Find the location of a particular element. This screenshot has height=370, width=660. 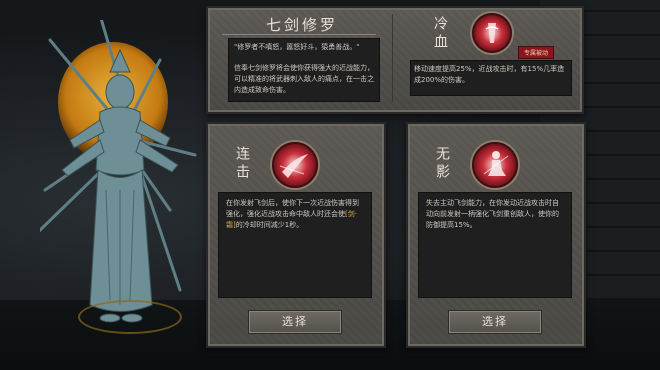

lianji-desc-pre: 在你发射飞剑后，使你下一次近战伤害得到强化，强化近战攻击命中敌人时还会使 is located at coordinates (292, 208).